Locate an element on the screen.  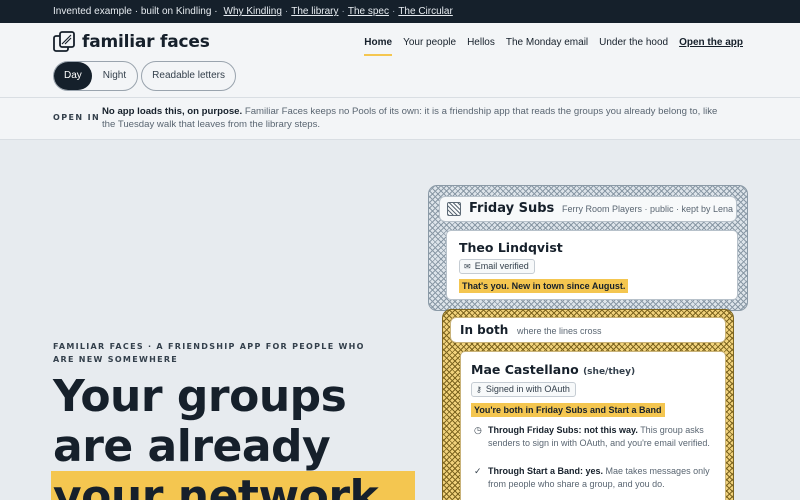
group-title: Friday Subs is located at coordinates (512, 208).